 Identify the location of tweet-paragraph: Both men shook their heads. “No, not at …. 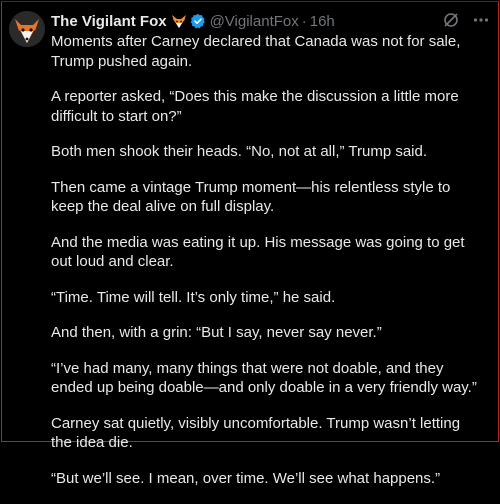
(239, 151).